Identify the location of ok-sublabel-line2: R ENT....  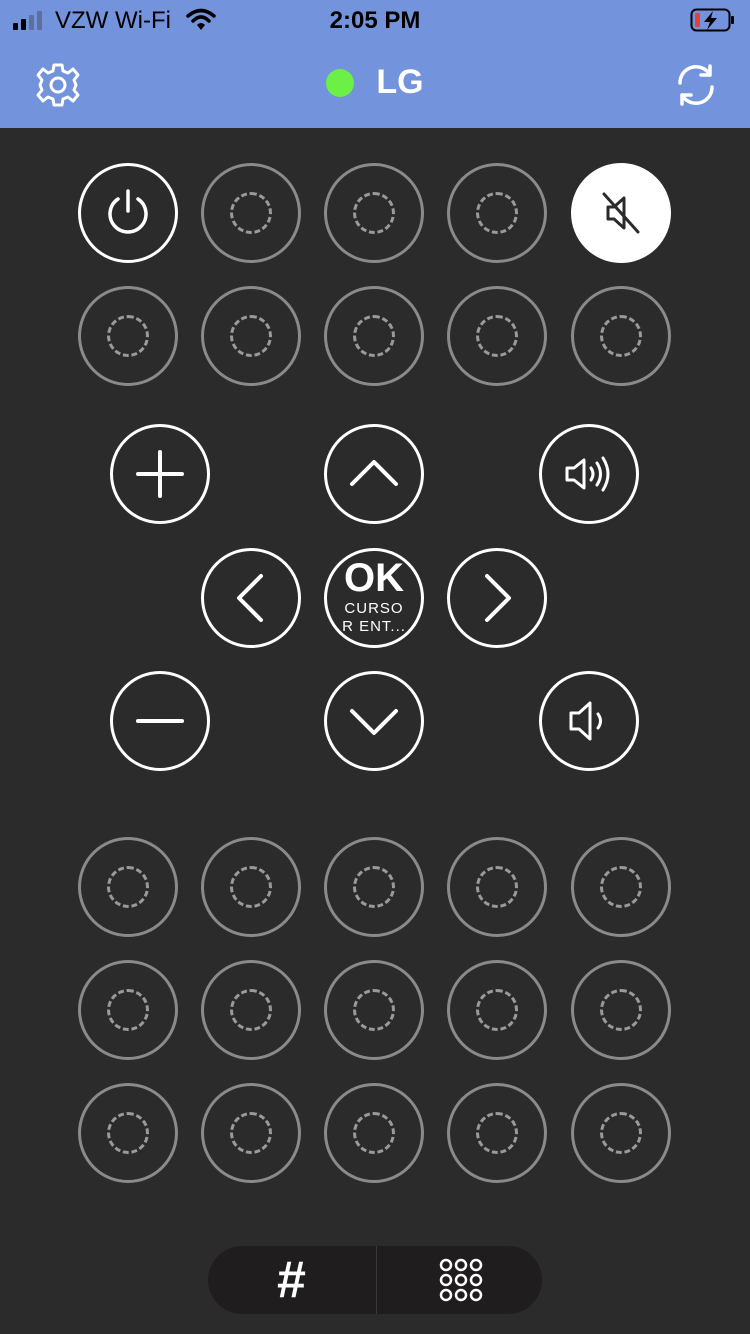
(374, 626).